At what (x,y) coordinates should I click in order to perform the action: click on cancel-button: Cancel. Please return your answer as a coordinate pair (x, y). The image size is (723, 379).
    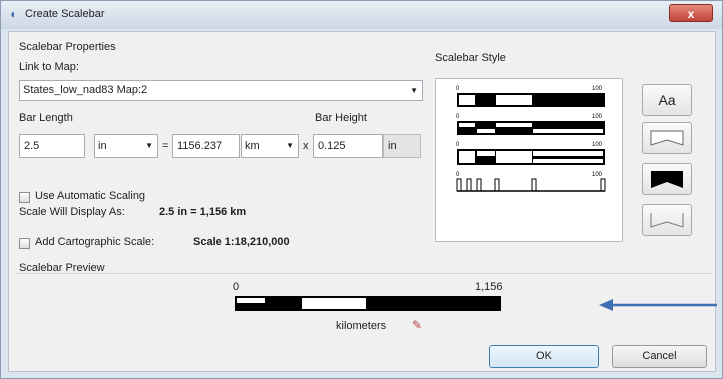
    Looking at the image, I should click on (659, 356).